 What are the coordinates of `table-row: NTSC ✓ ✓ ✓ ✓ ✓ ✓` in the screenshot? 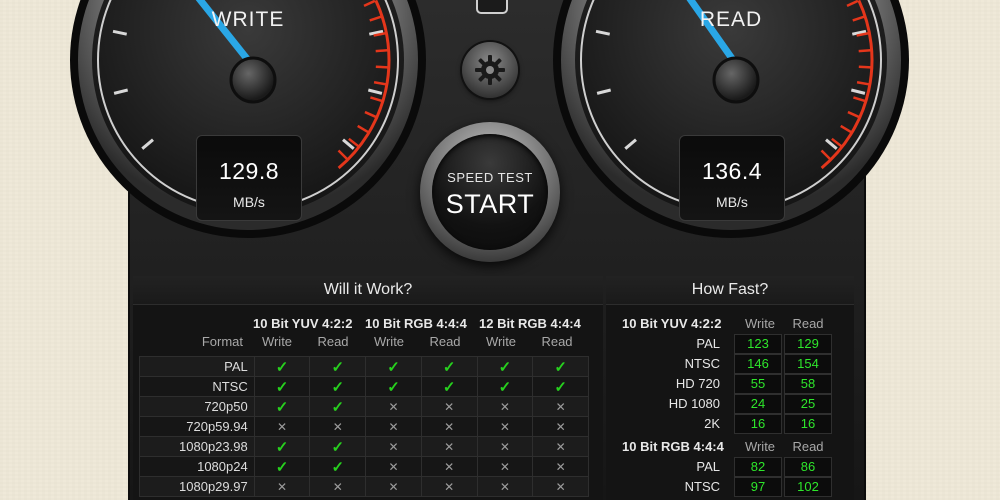 It's located at (364, 386).